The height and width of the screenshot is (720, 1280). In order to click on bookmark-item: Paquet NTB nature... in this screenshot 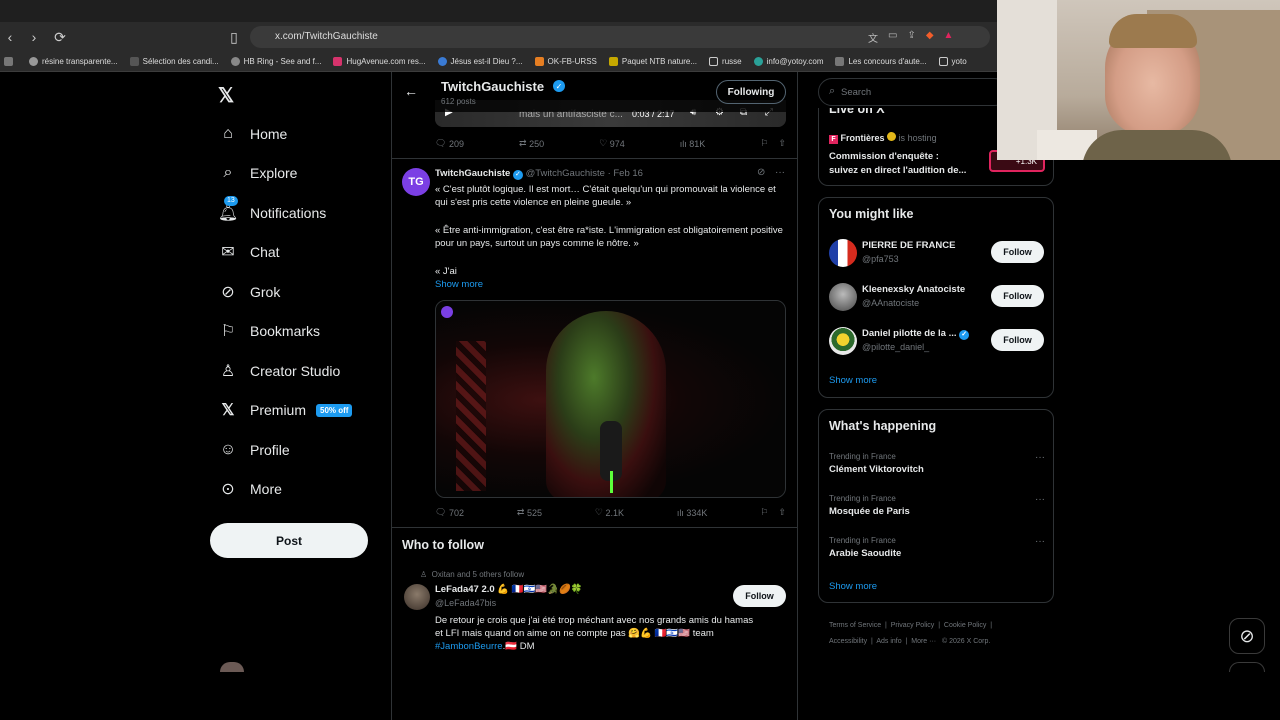, I will do `click(652, 61)`.